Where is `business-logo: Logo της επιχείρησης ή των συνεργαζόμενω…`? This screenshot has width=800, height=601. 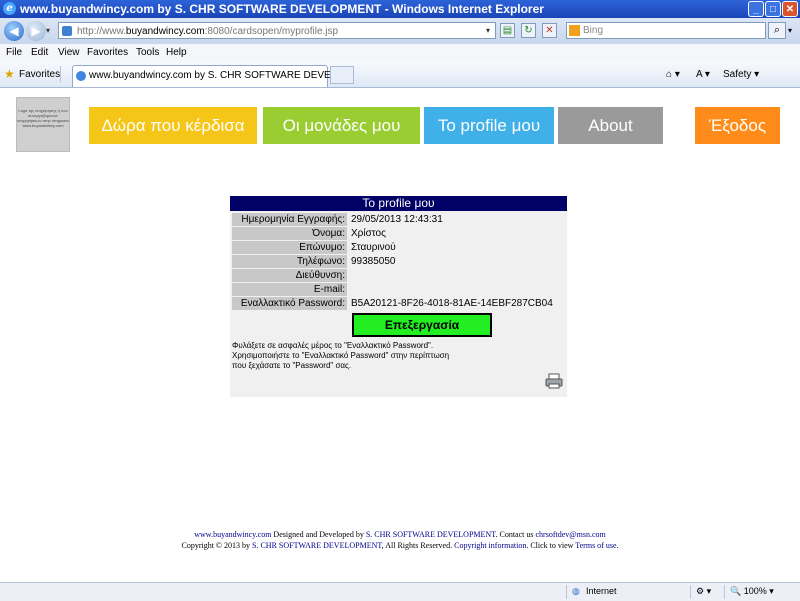
business-logo: Logo της επιχείρησης ή των συνεργαζόμενω… is located at coordinates (43, 124).